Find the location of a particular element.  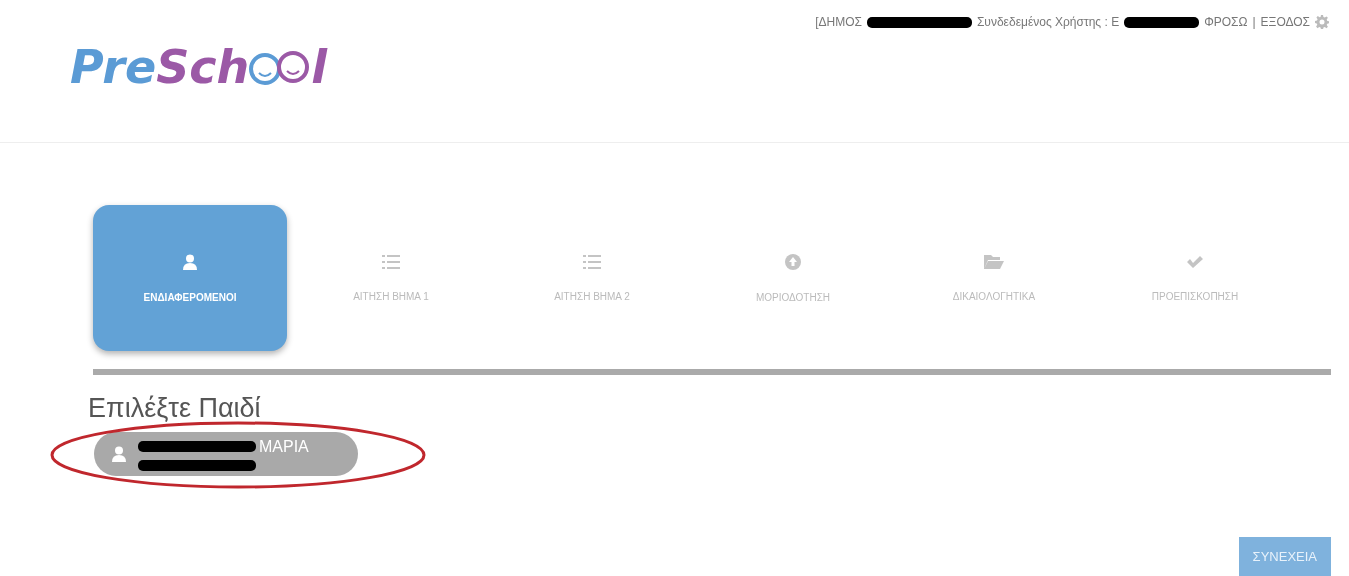

settings-icon is located at coordinates (1322, 22).